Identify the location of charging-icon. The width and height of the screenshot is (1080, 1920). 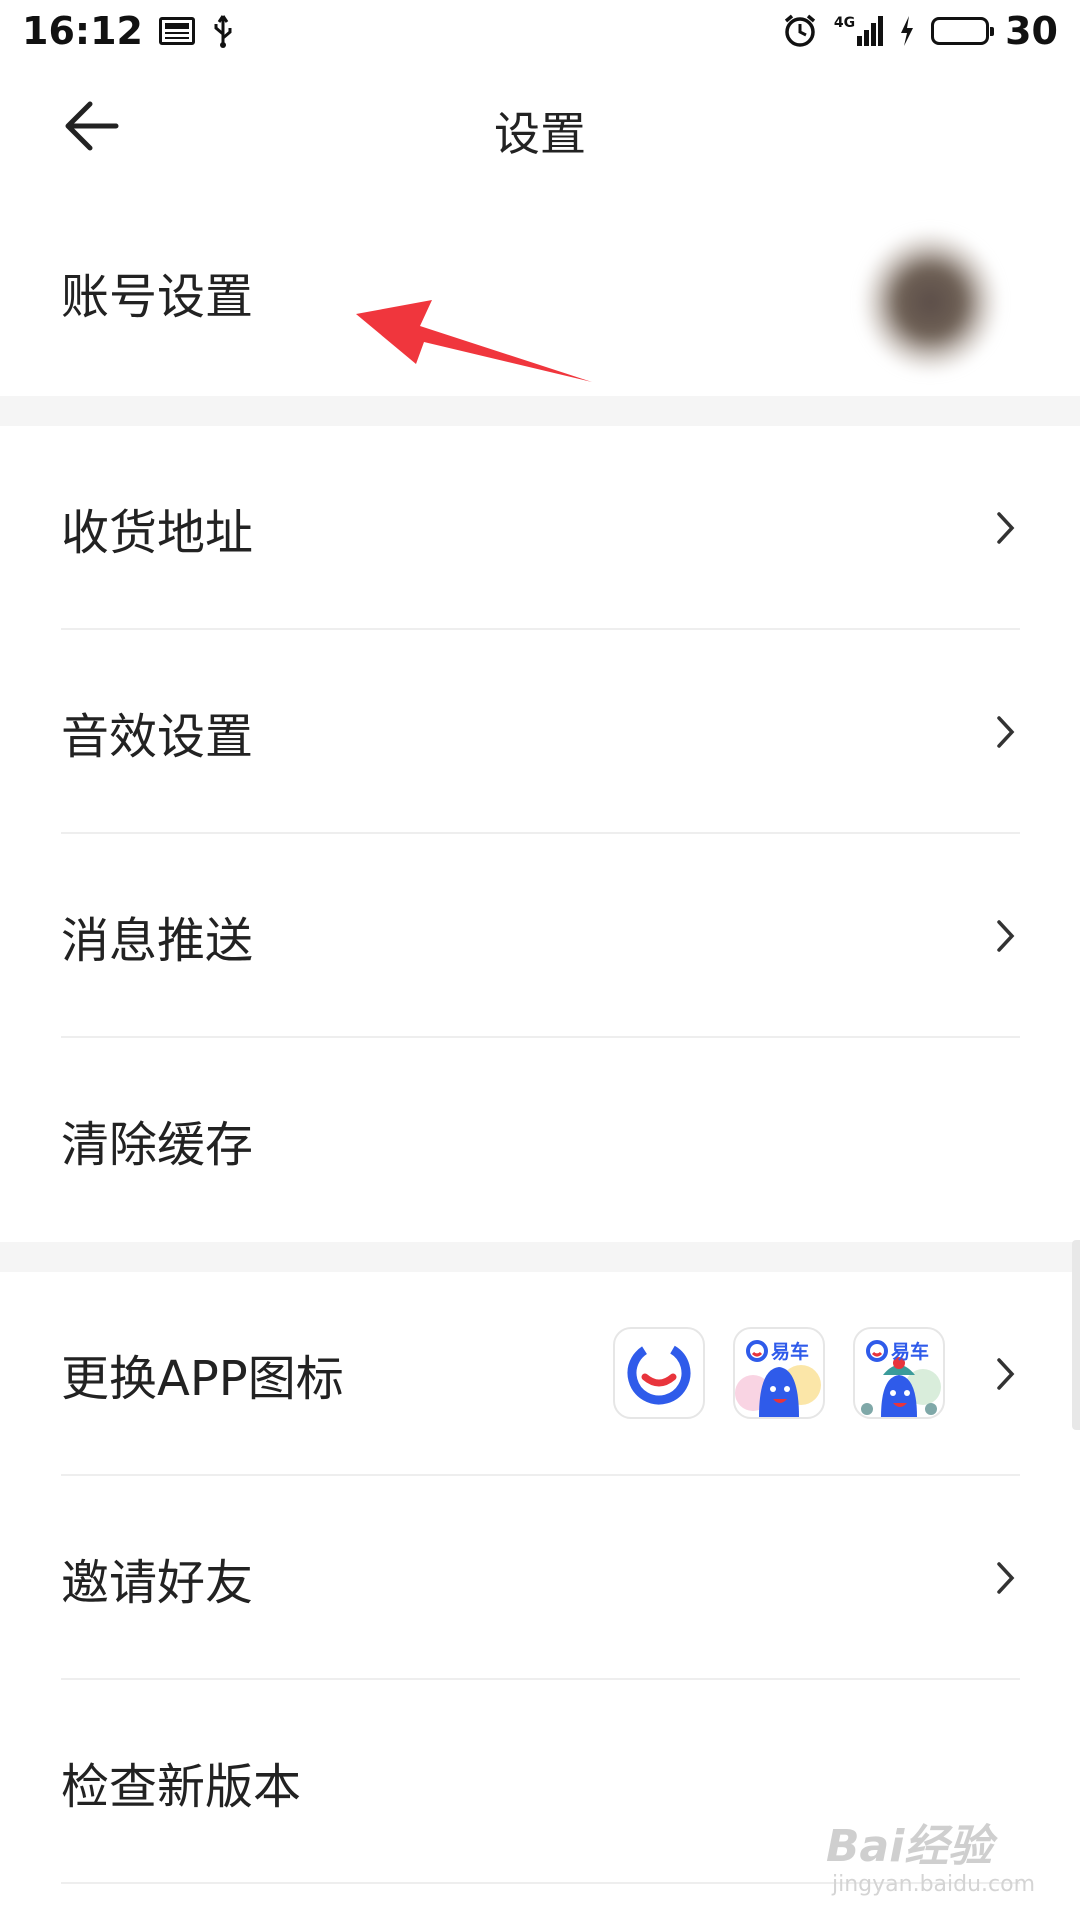
(907, 31).